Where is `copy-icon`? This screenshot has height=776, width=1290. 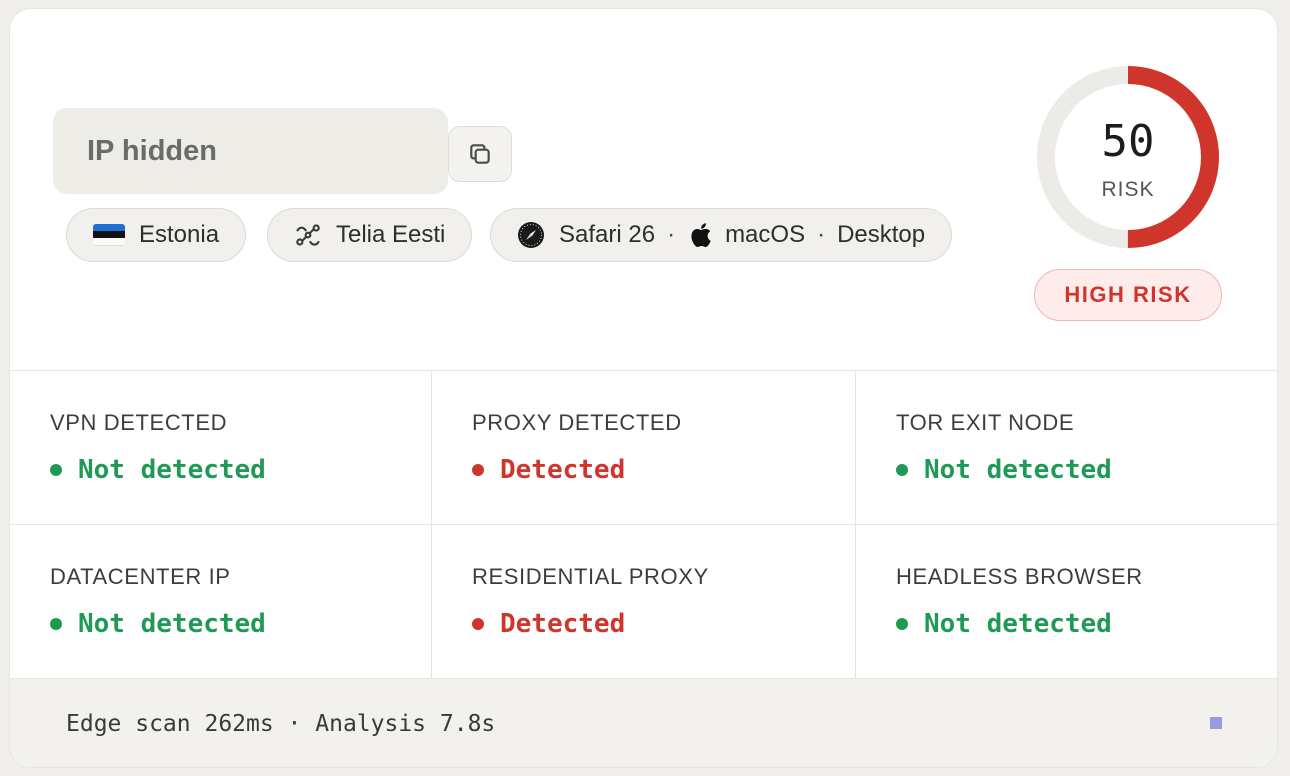
copy-icon is located at coordinates (480, 154).